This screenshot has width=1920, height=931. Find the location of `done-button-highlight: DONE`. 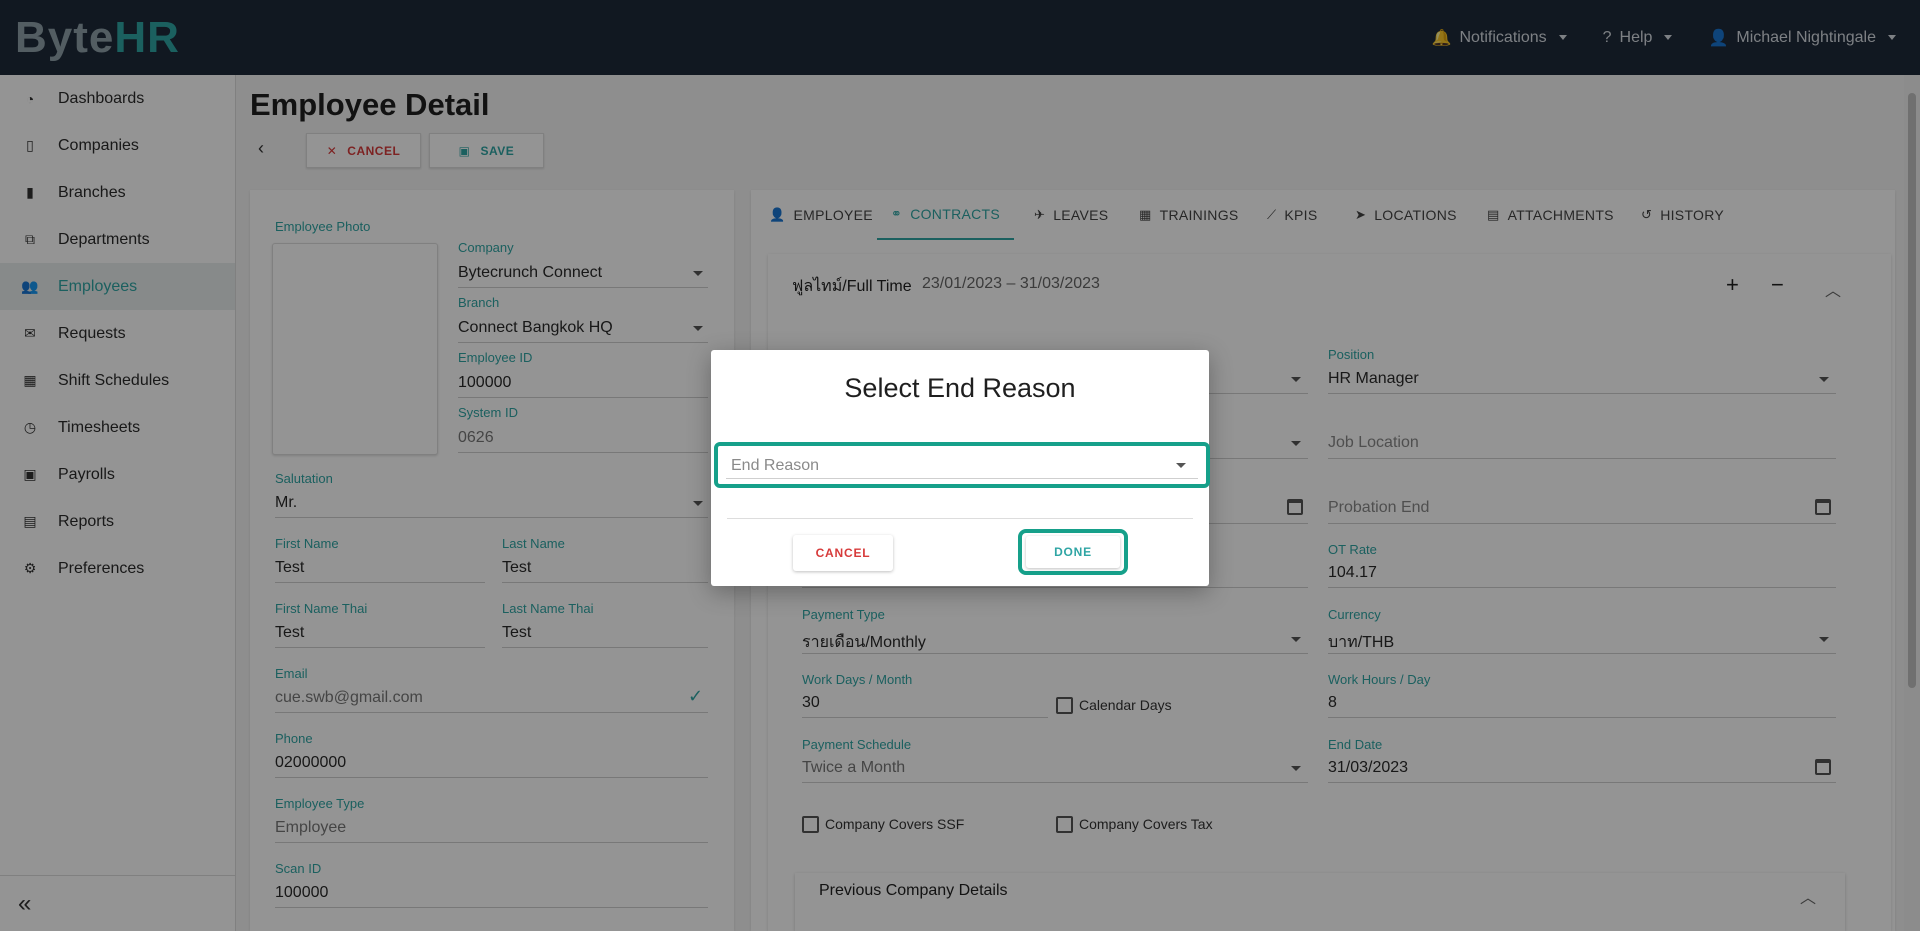

done-button-highlight: DONE is located at coordinates (1073, 552).